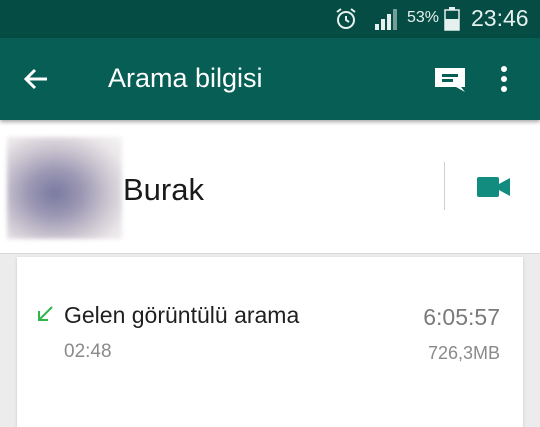  Describe the element at coordinates (88, 351) in the screenshot. I see `call-duration: 02:48` at that location.